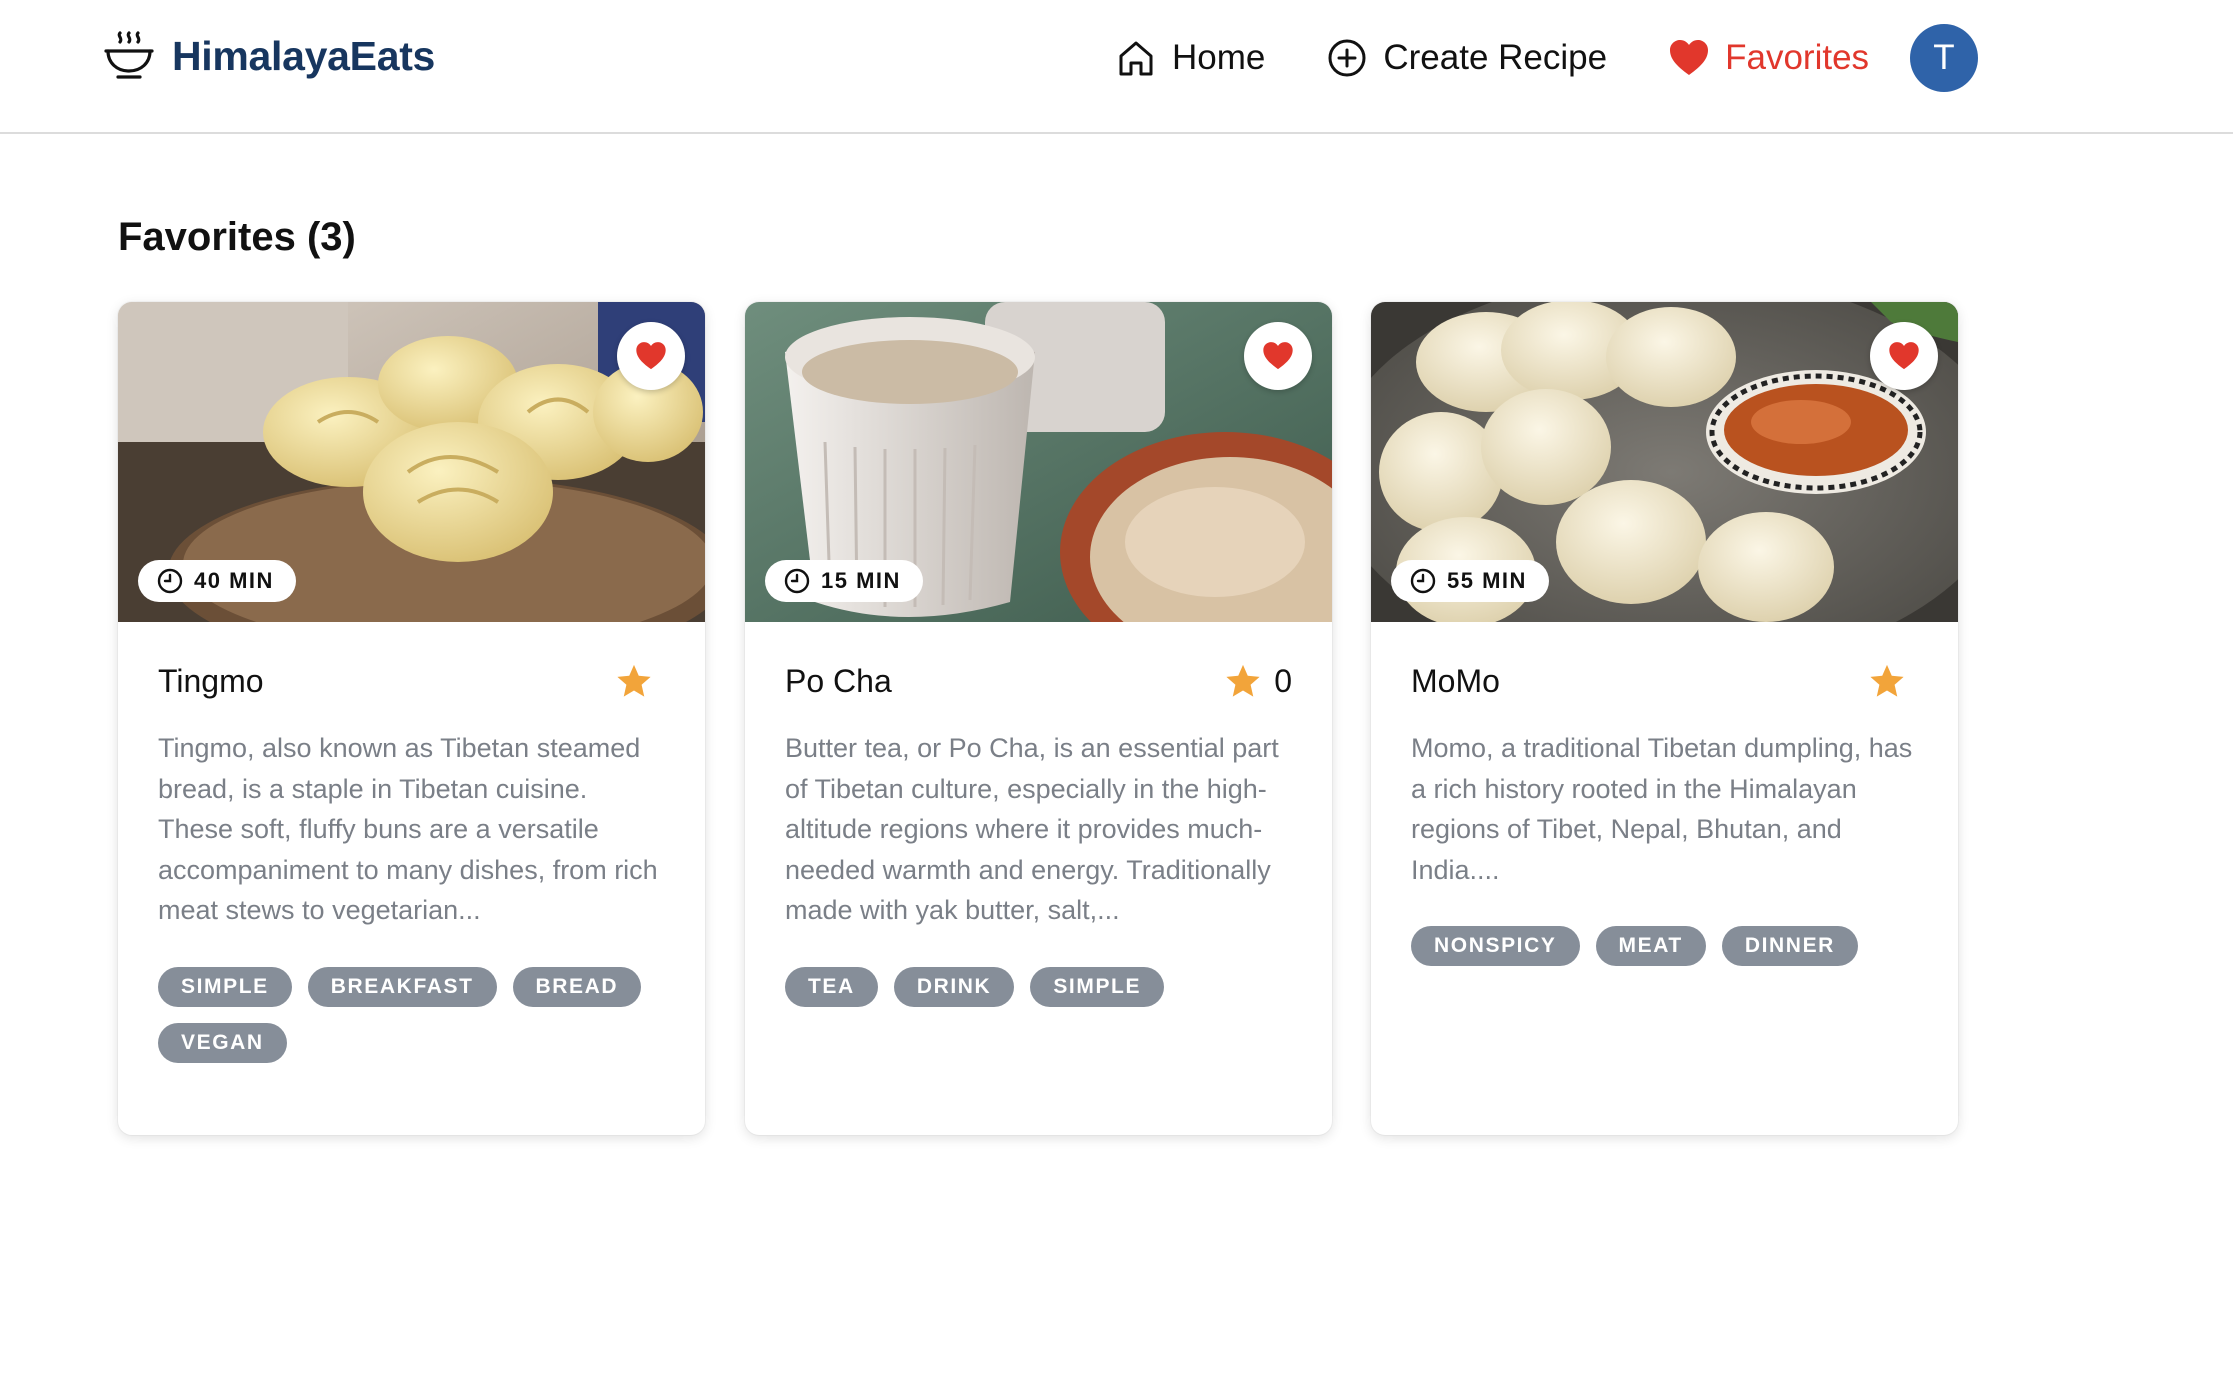 This screenshot has height=1397, width=2233. I want to click on cook-time-label: 40 MIN, so click(234, 580).